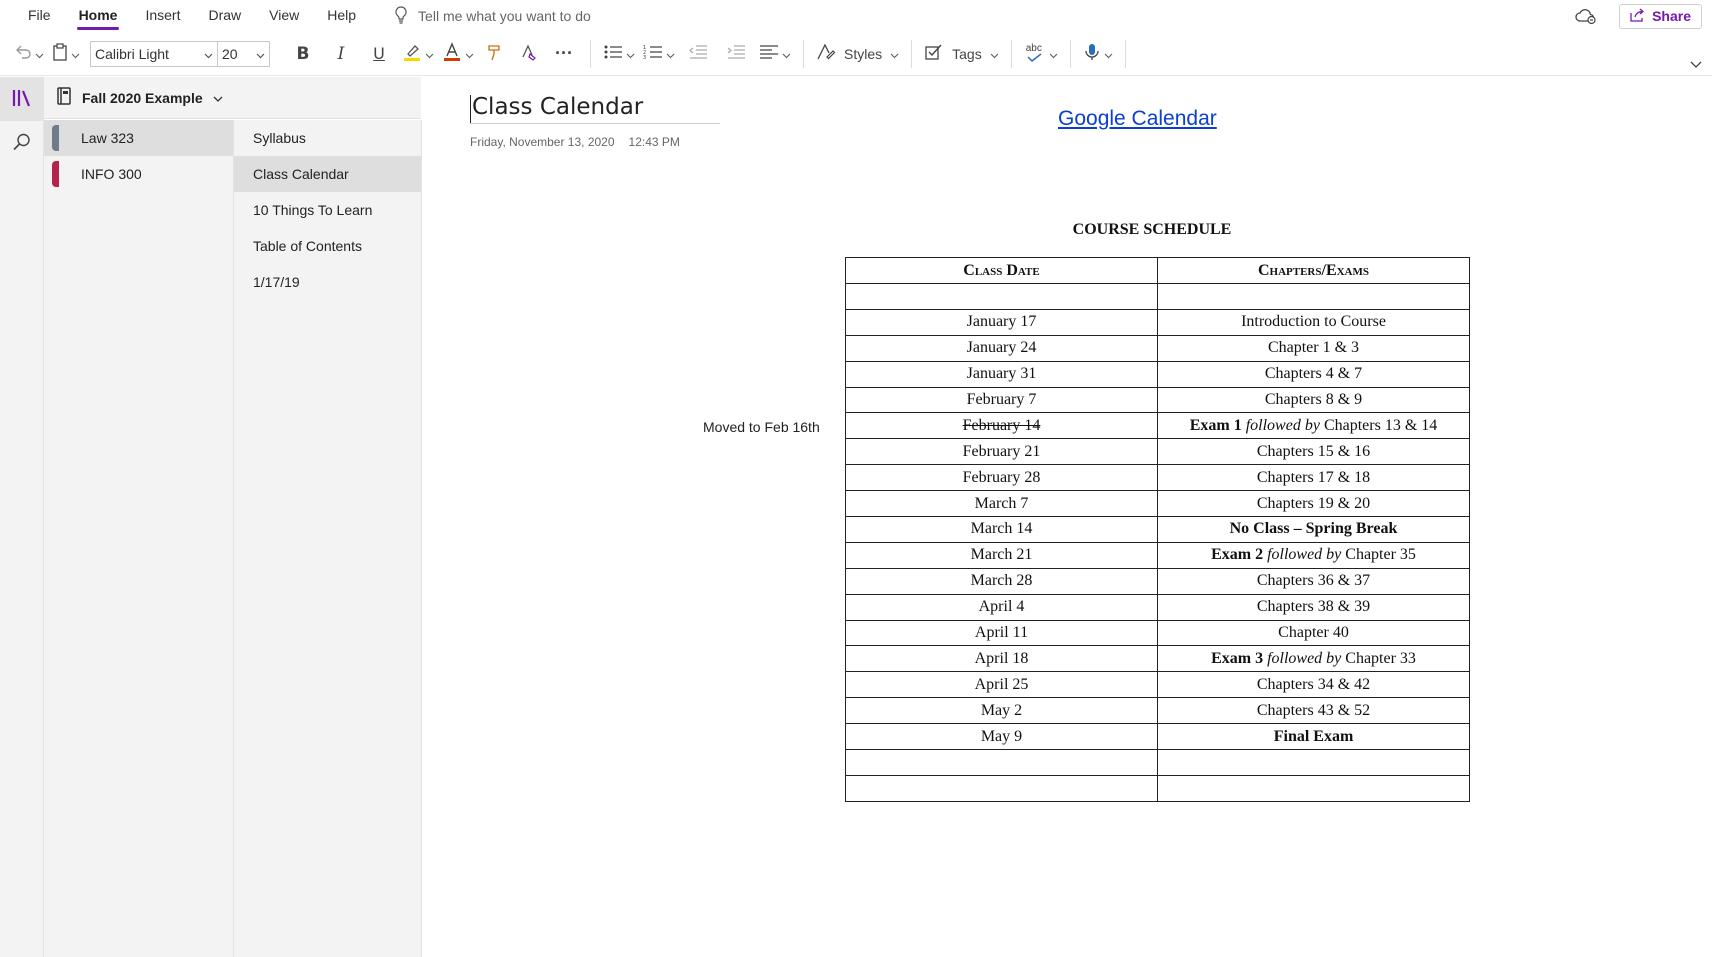 This screenshot has width=1712, height=957. I want to click on chevron-down-icon, so click(994, 54).